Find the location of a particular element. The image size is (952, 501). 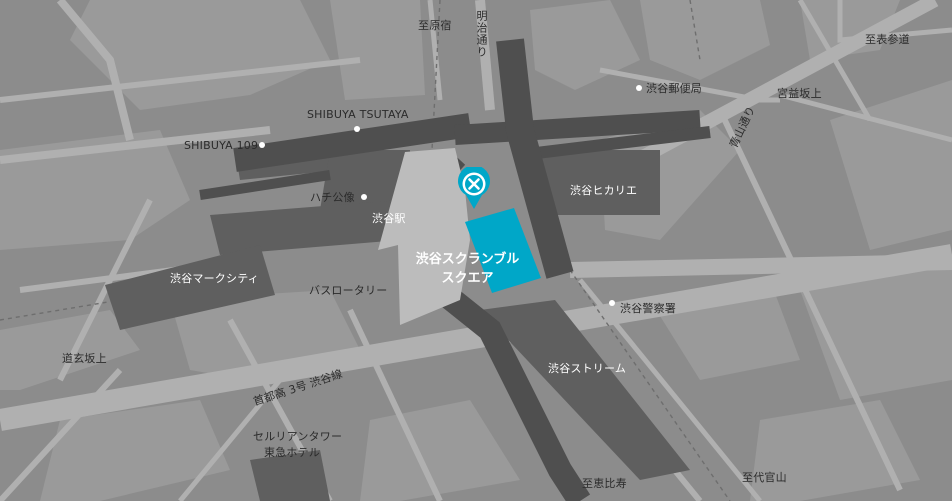

label-cerulean-line1: セルリアンタワー is located at coordinates (298, 436).